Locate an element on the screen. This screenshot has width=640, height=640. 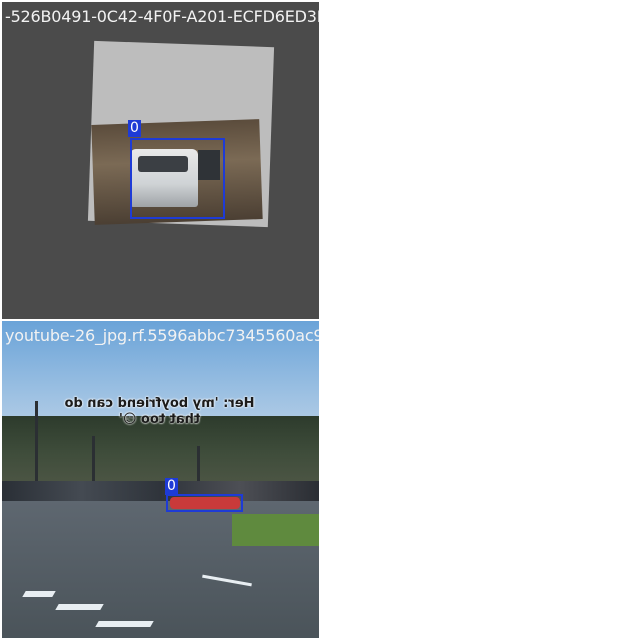
video-overlay-text: Her: 'my boyfriend can do that too 😏' is located at coordinates (159, 411).